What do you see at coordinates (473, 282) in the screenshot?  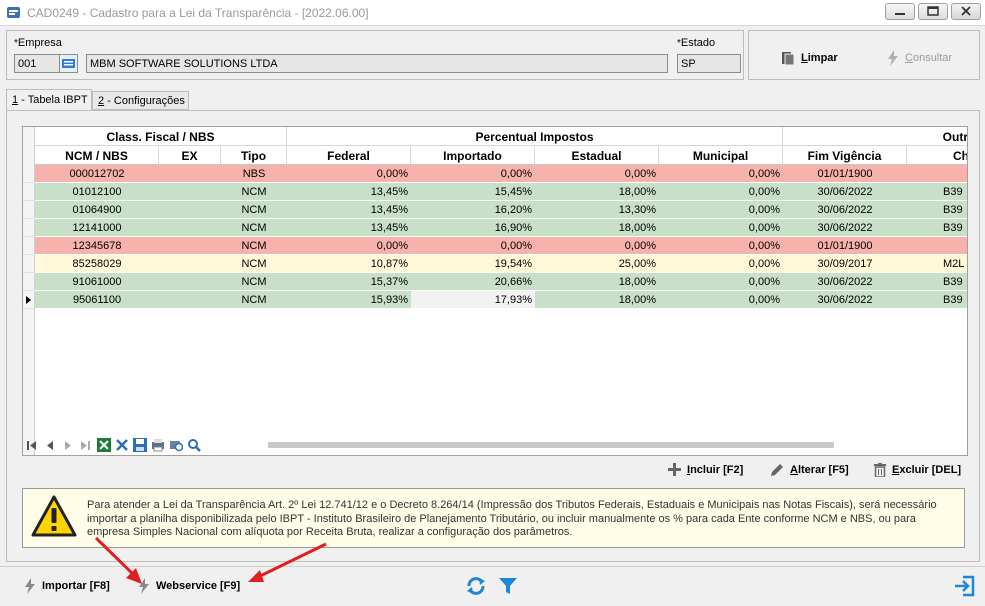 I see `cell-importado: 20,66%` at bounding box center [473, 282].